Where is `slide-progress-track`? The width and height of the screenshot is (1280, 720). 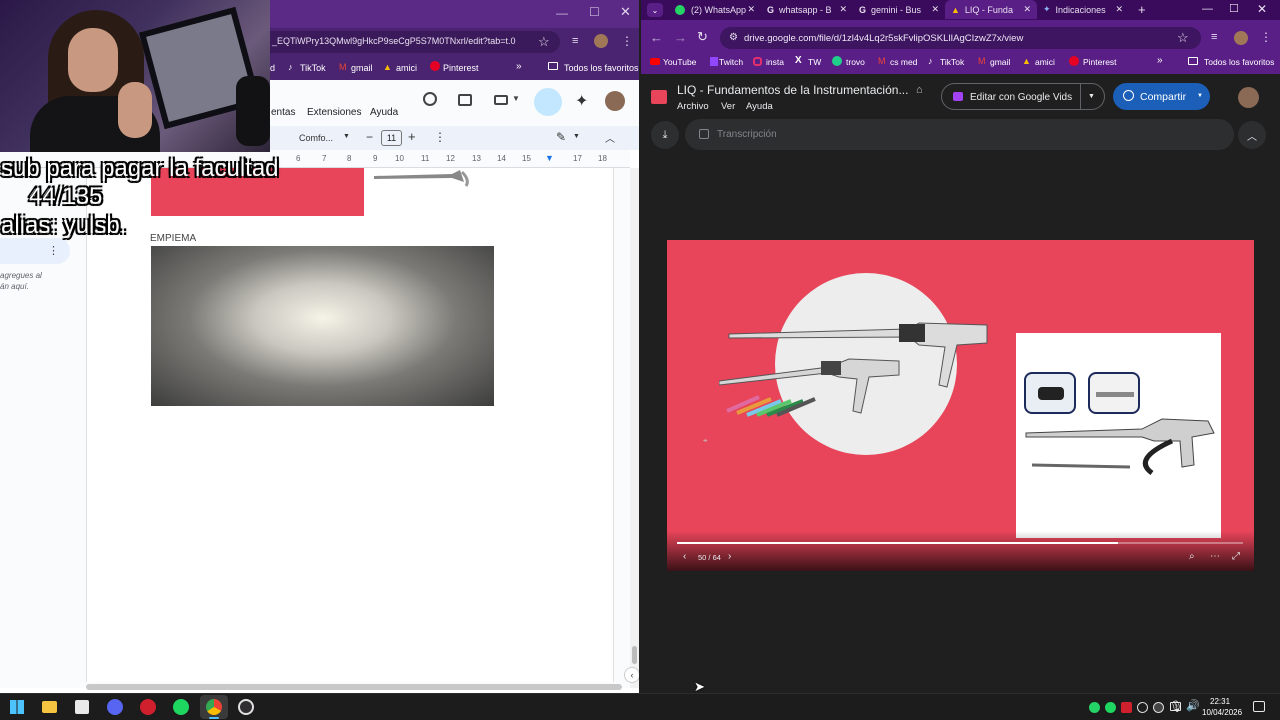 slide-progress-track is located at coordinates (960, 543).